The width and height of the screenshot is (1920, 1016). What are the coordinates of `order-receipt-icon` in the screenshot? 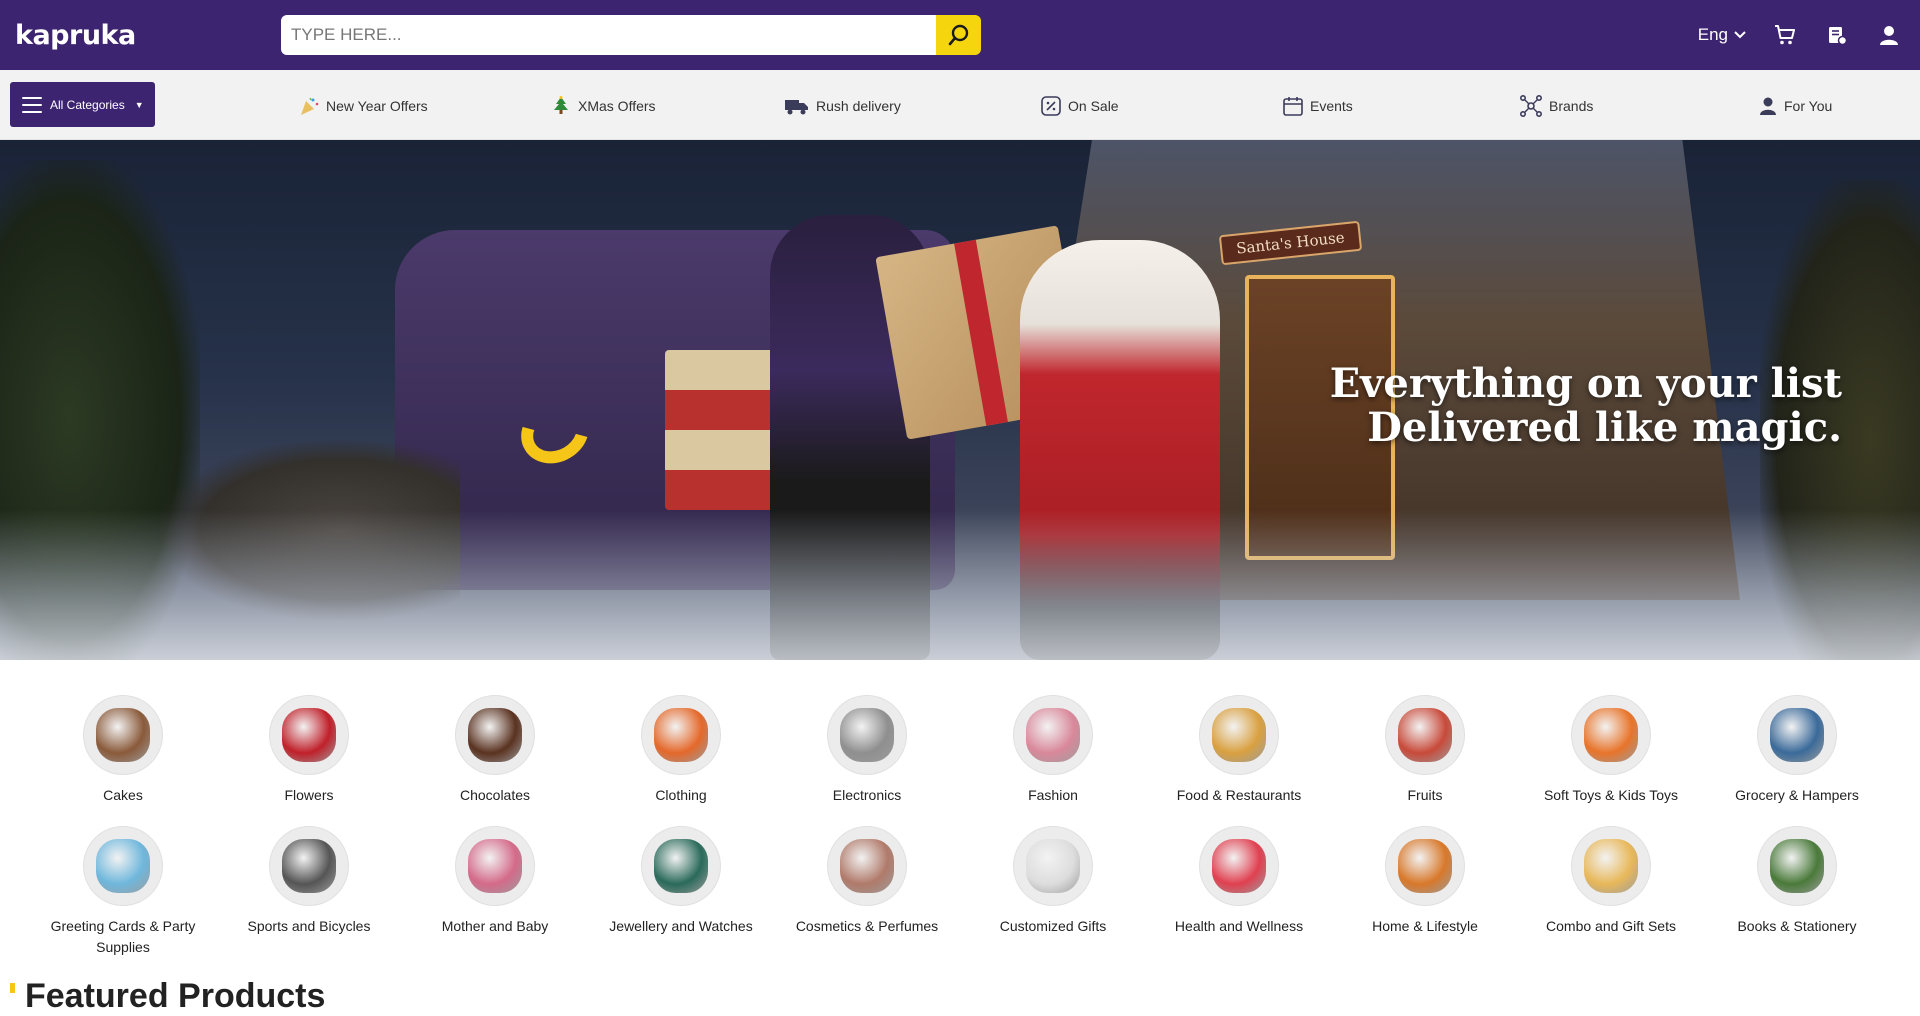 It's located at (1838, 36).